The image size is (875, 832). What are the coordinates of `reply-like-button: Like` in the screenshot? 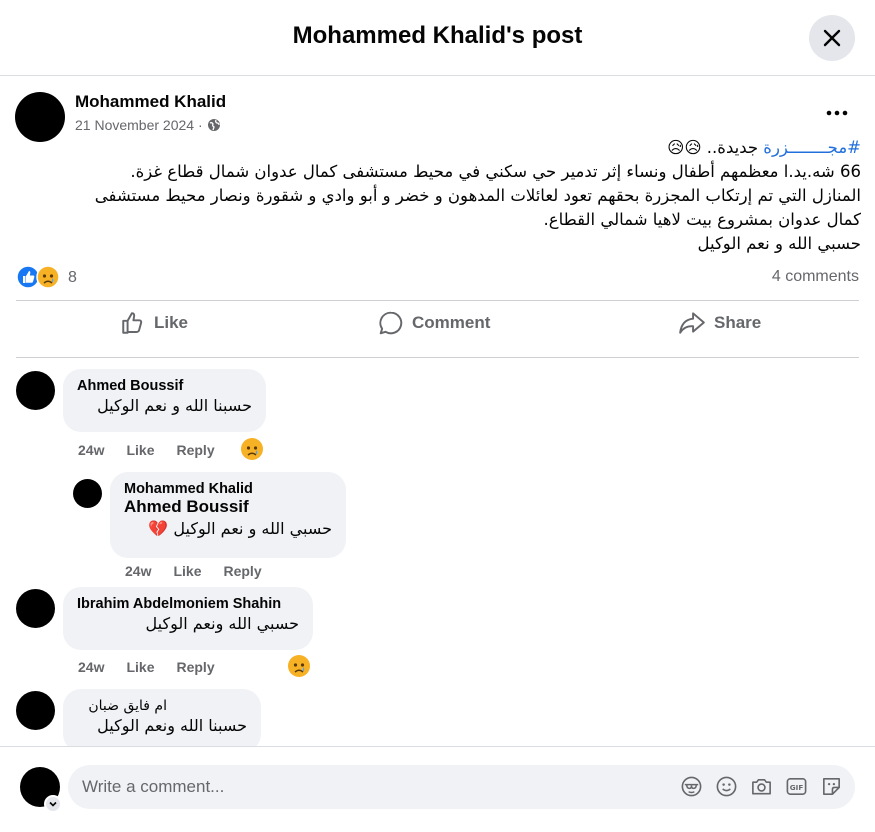 It's located at (187, 571).